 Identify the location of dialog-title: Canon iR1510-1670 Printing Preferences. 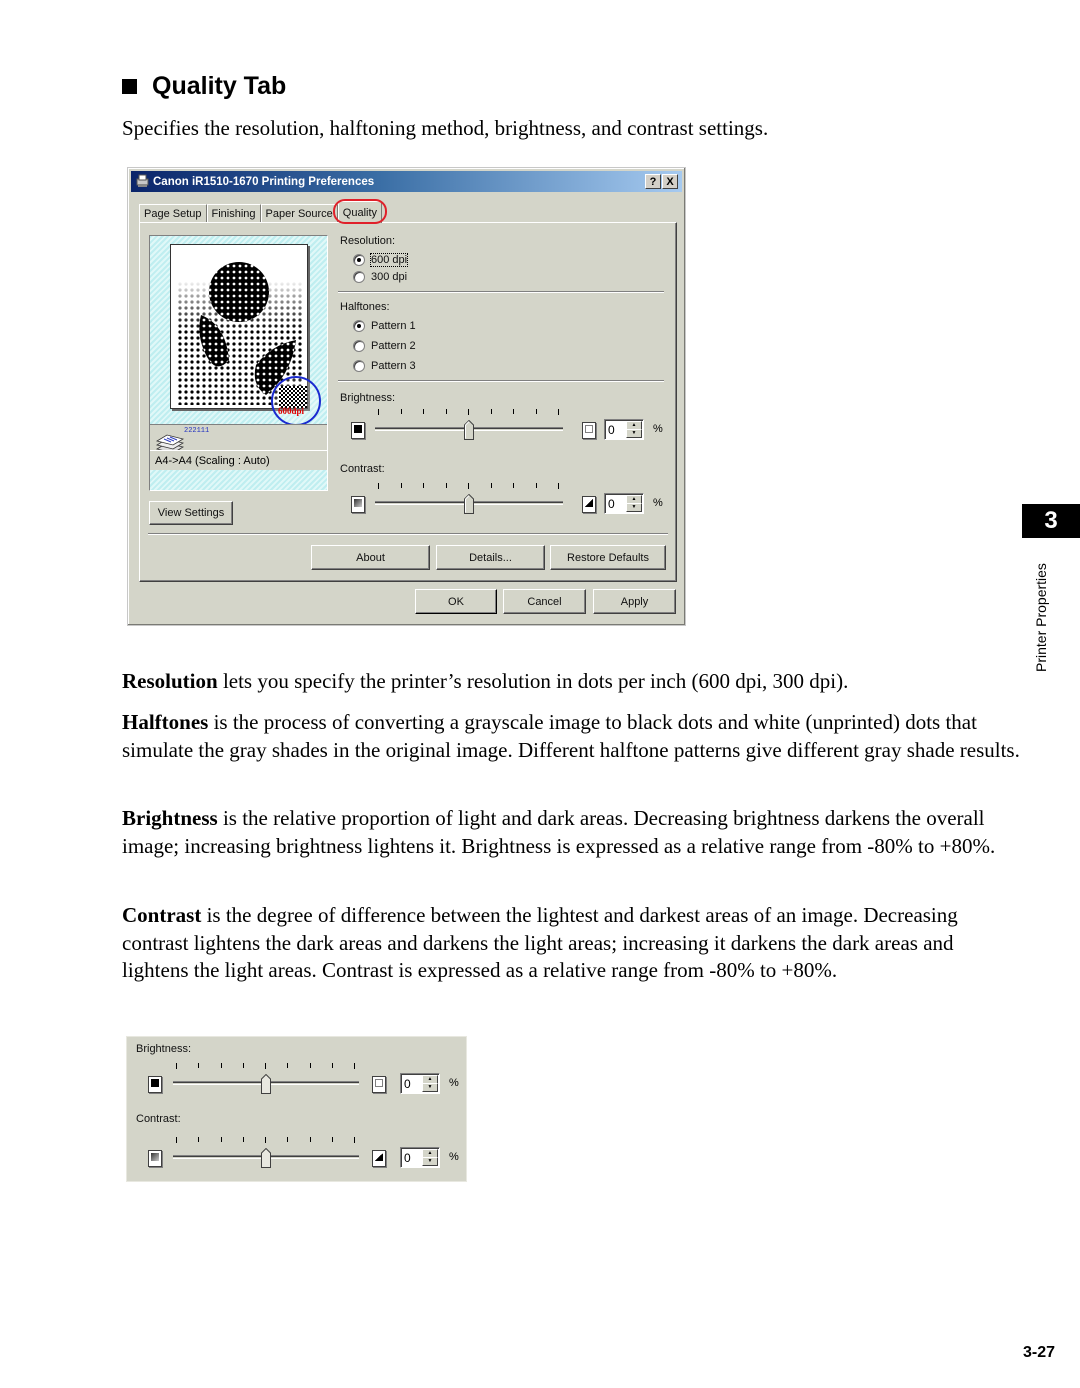
(264, 181).